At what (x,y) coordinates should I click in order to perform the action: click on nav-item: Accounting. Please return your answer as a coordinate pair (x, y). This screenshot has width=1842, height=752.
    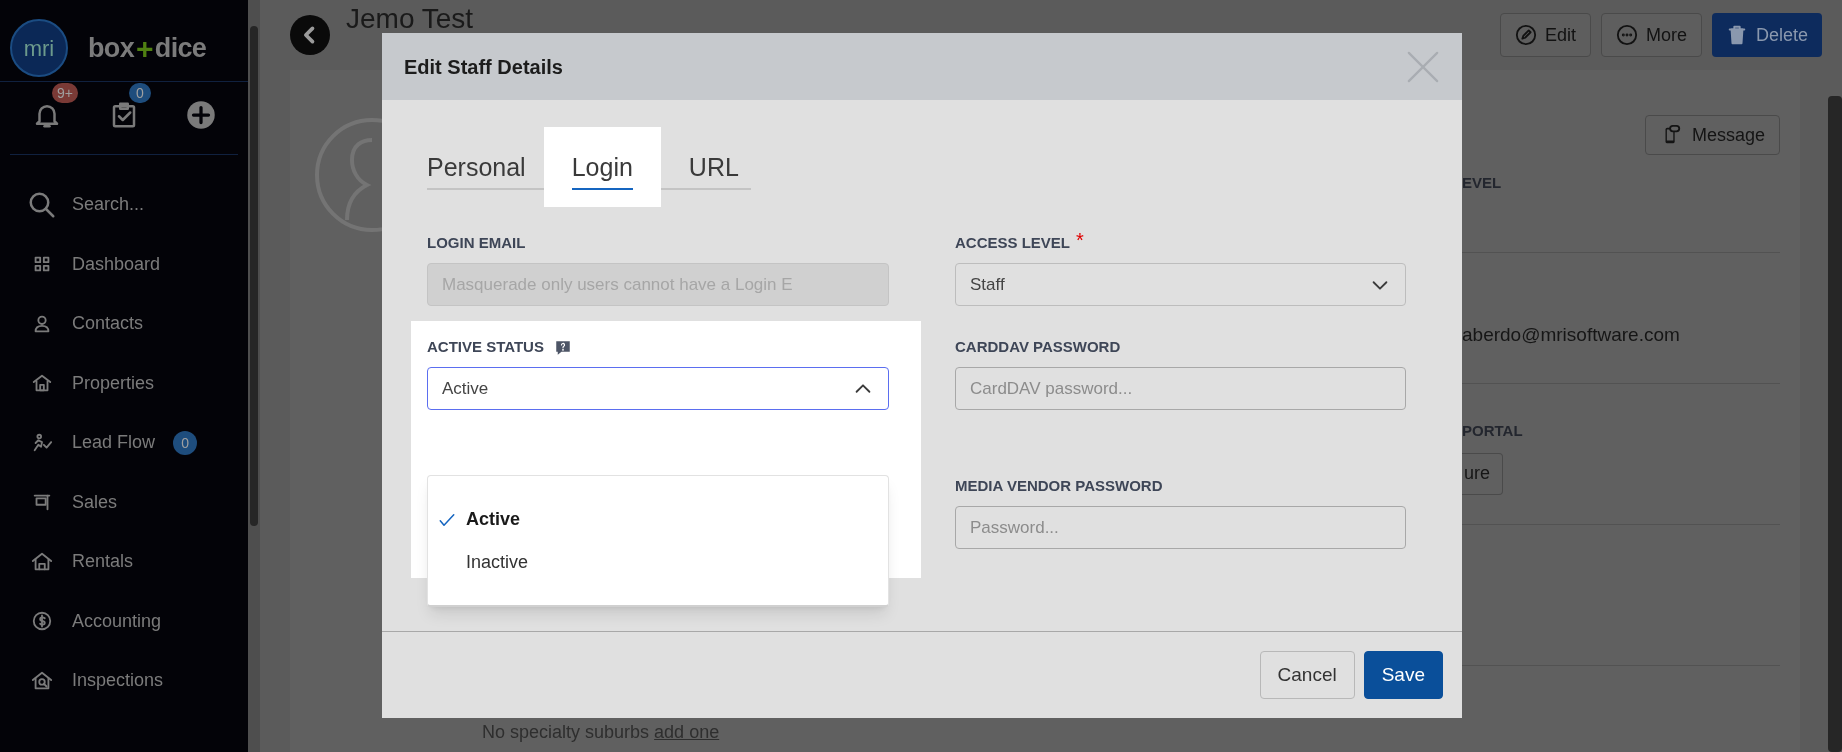
    Looking at the image, I should click on (124, 621).